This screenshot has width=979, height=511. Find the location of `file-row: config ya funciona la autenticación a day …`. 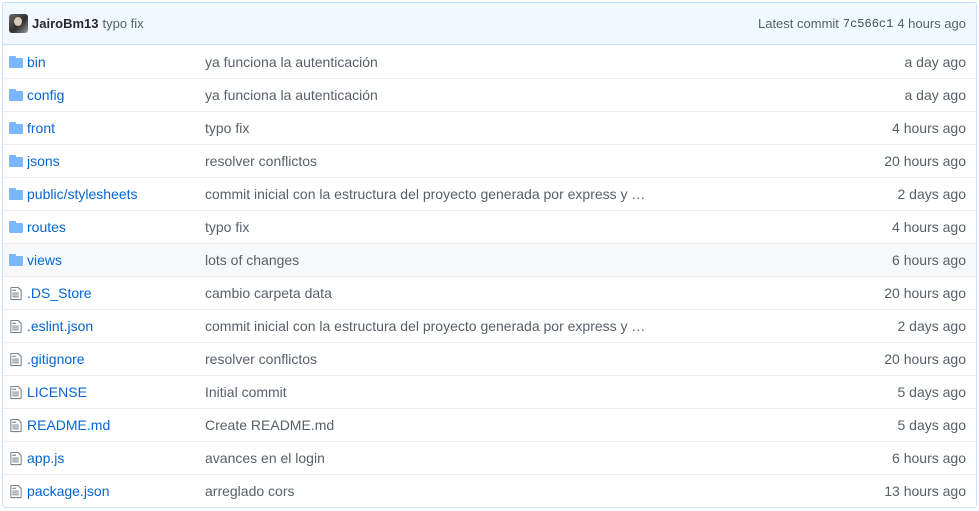

file-row: config ya funciona la autenticación a day … is located at coordinates (489, 94).